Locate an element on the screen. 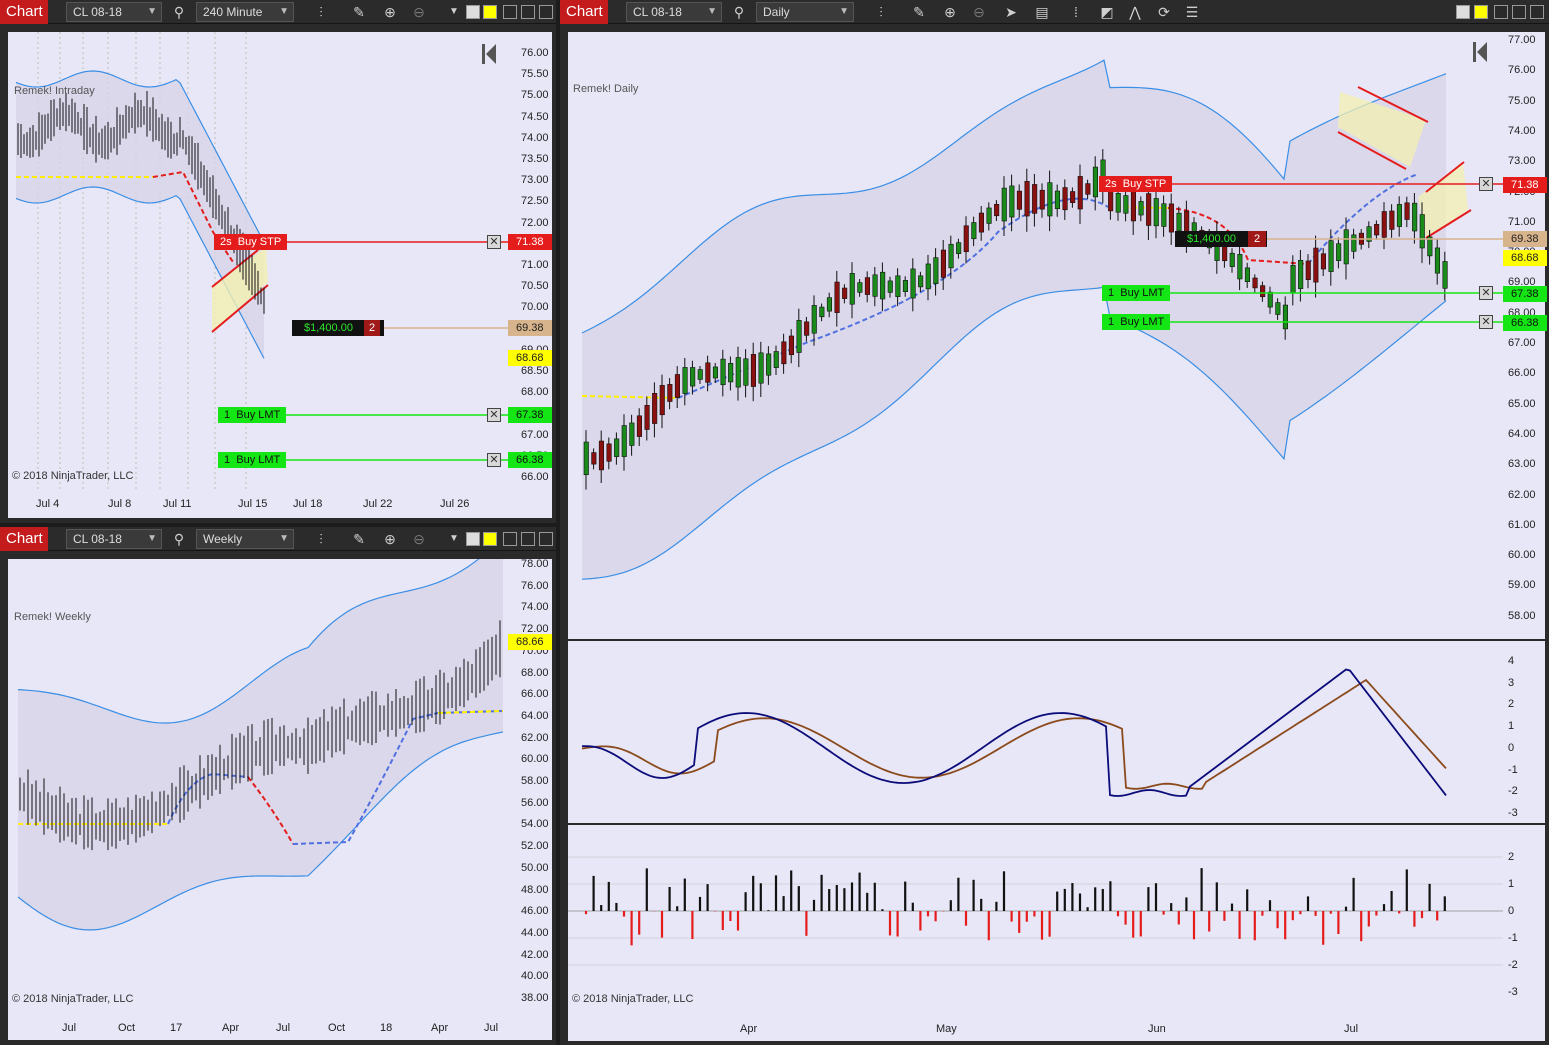 The width and height of the screenshot is (1549, 1045). oscillator-axis: 4 3 2 1 0 -1 -2 -3 is located at coordinates (1524, 732).